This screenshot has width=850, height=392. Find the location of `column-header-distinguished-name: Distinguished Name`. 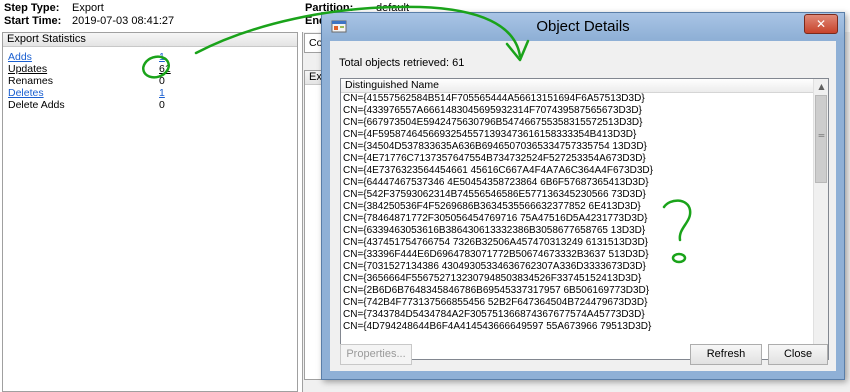

column-header-distinguished-name: Distinguished Name is located at coordinates (577, 86).